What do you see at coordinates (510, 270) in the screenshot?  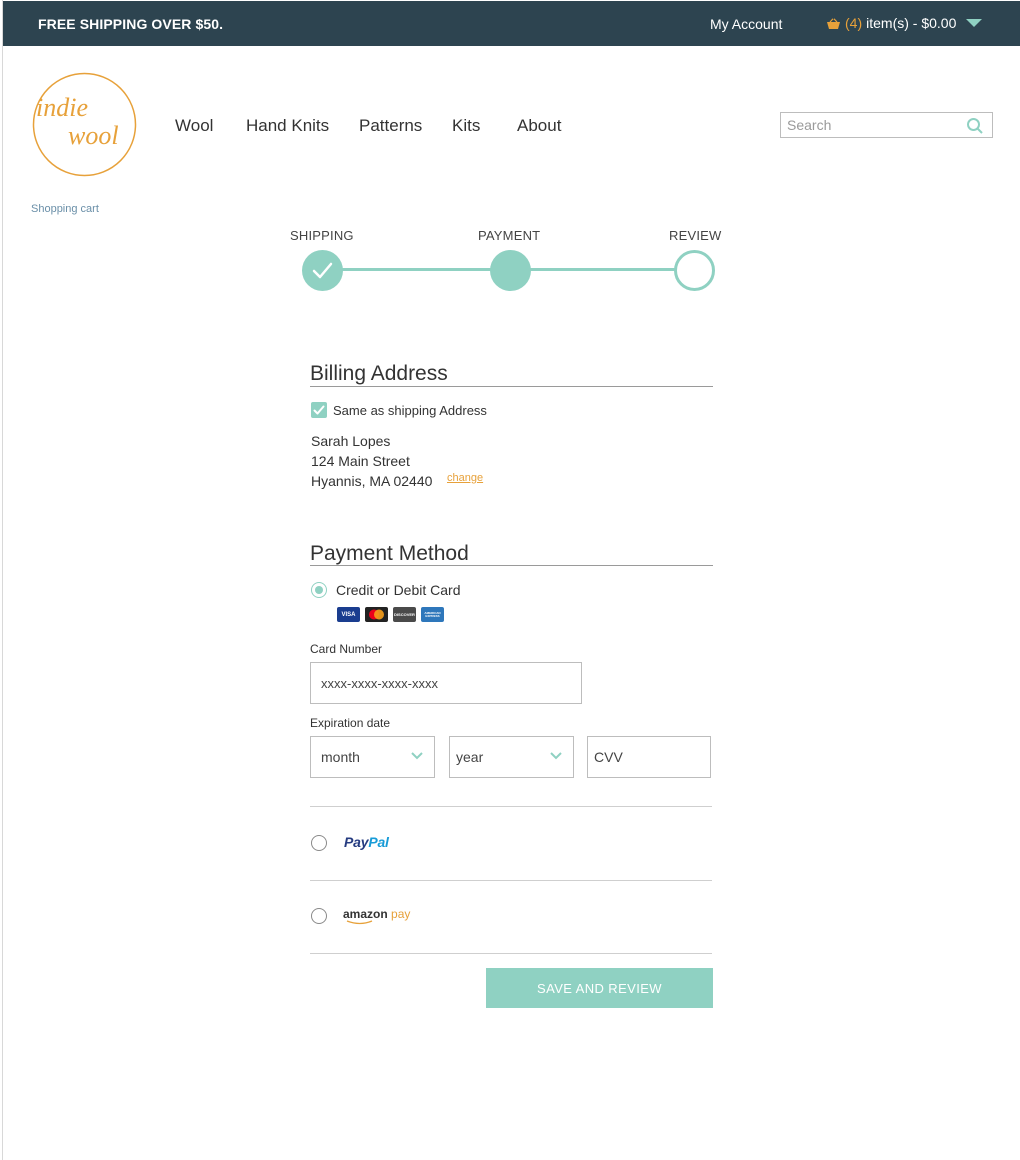 I see `step-payment-current` at bounding box center [510, 270].